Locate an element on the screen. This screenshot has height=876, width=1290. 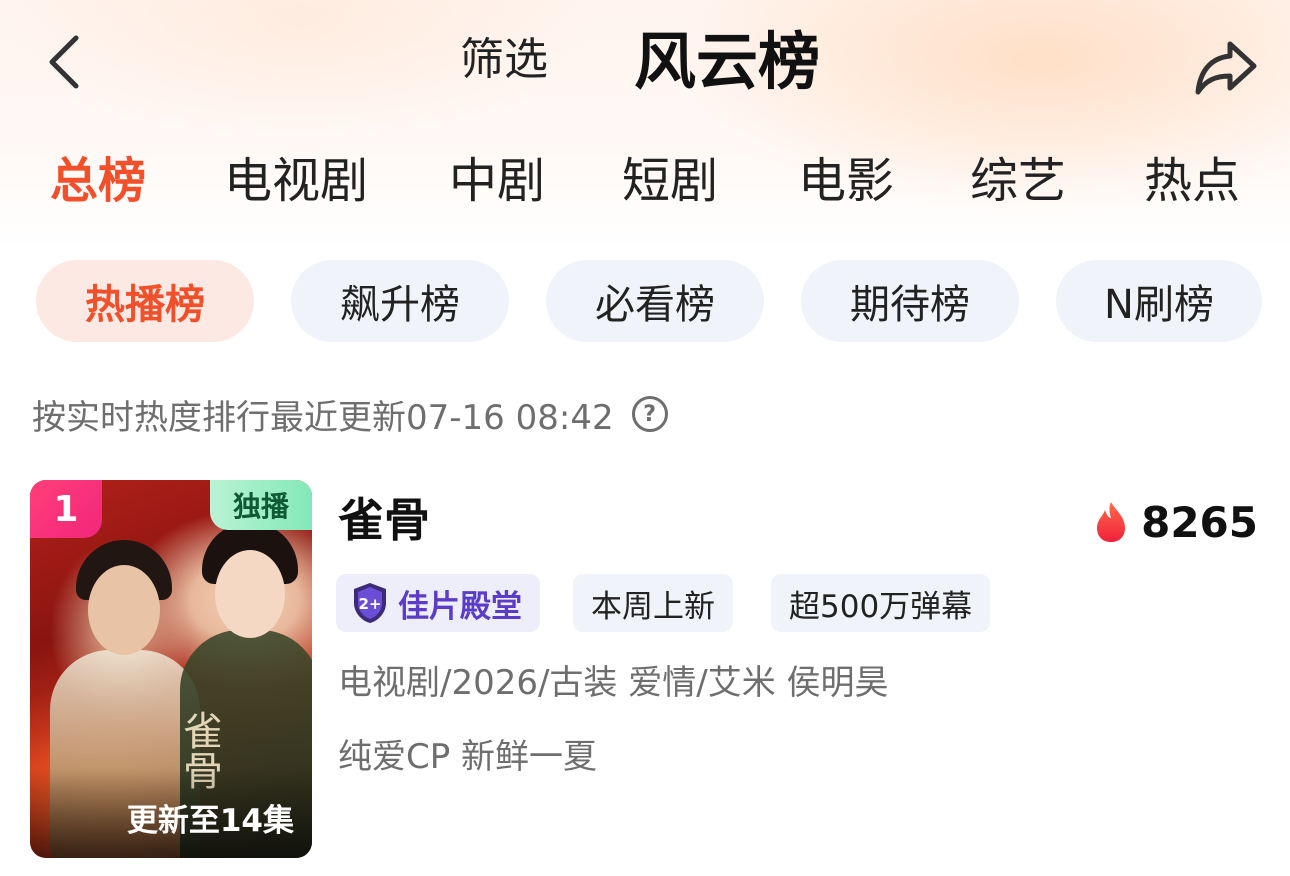
category-tab-mid: 中剧 is located at coordinates (497, 181).